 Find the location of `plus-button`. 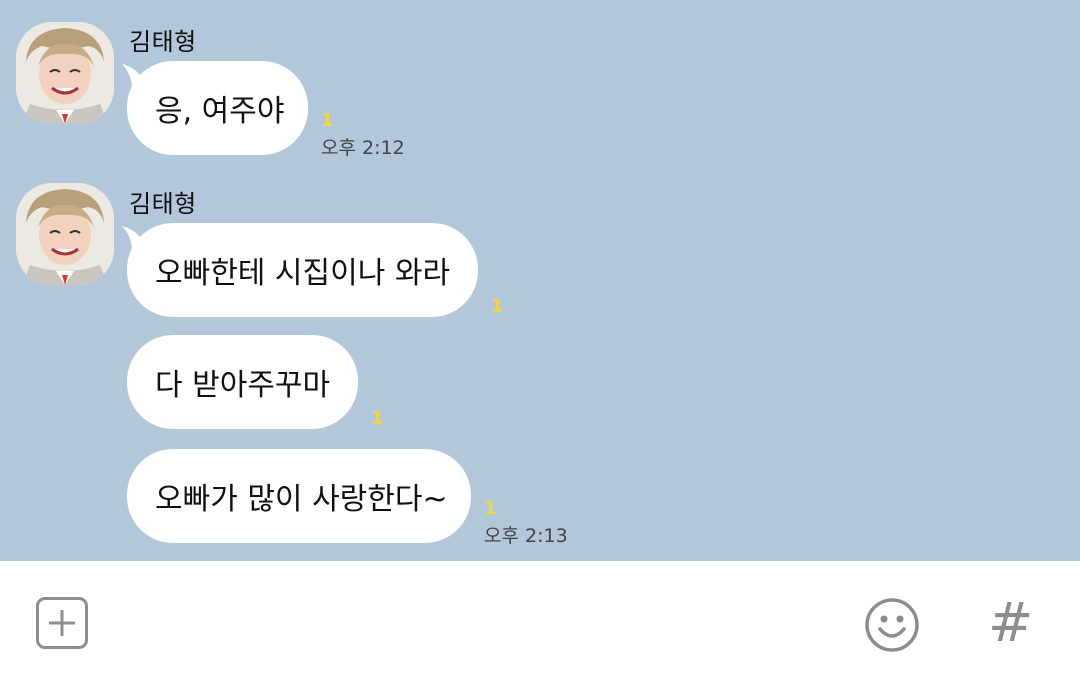

plus-button is located at coordinates (62, 623).